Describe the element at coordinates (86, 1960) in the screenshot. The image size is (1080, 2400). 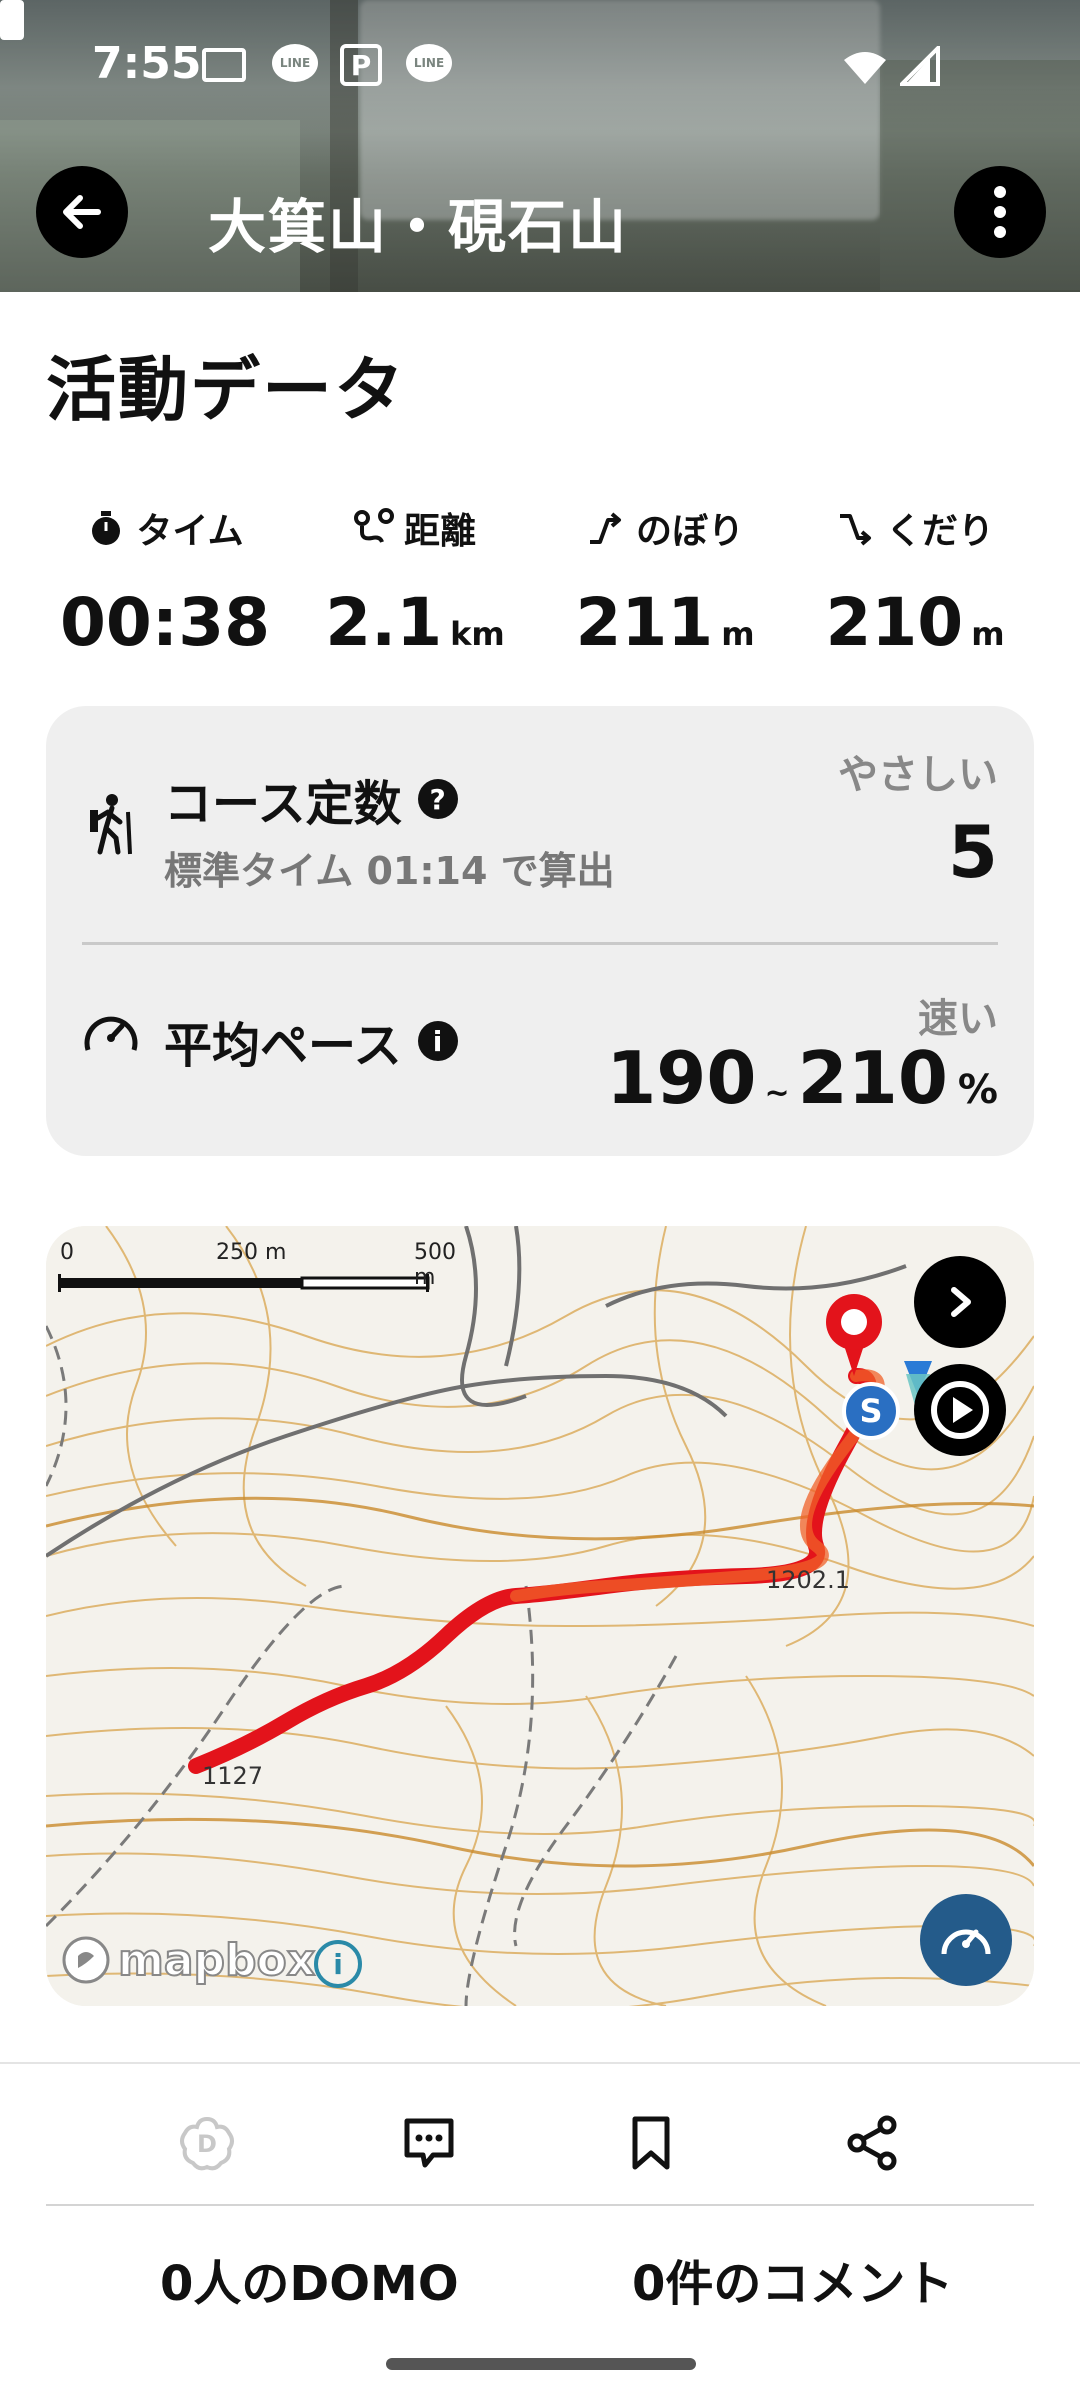
I see `mapbox-icon` at that location.